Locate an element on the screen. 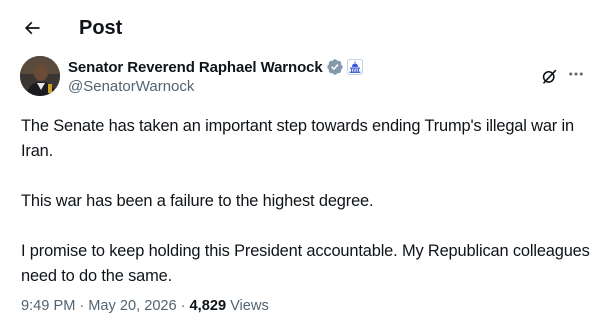 The image size is (604, 332). grok-icon is located at coordinates (549, 76).